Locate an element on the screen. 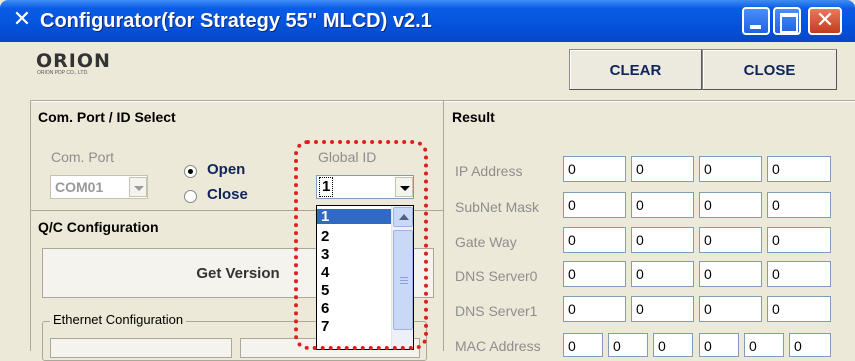 The height and width of the screenshot is (361, 855). dns-server0-octet-1: 0 is located at coordinates (594, 274).